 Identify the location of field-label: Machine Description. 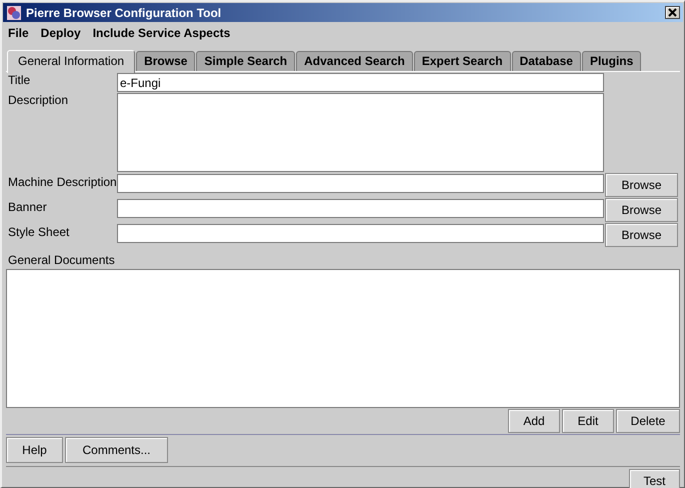
(61, 182).